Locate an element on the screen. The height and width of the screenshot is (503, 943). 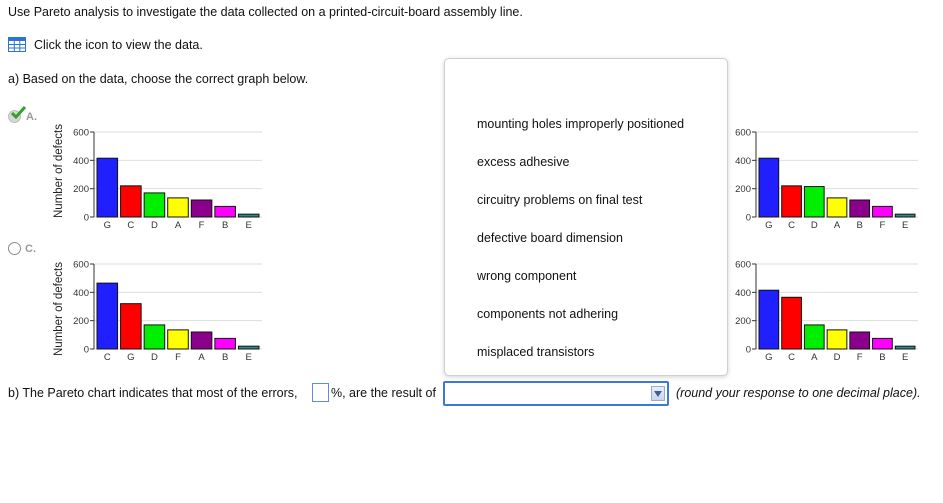
option-a: A. is located at coordinates (22, 115).